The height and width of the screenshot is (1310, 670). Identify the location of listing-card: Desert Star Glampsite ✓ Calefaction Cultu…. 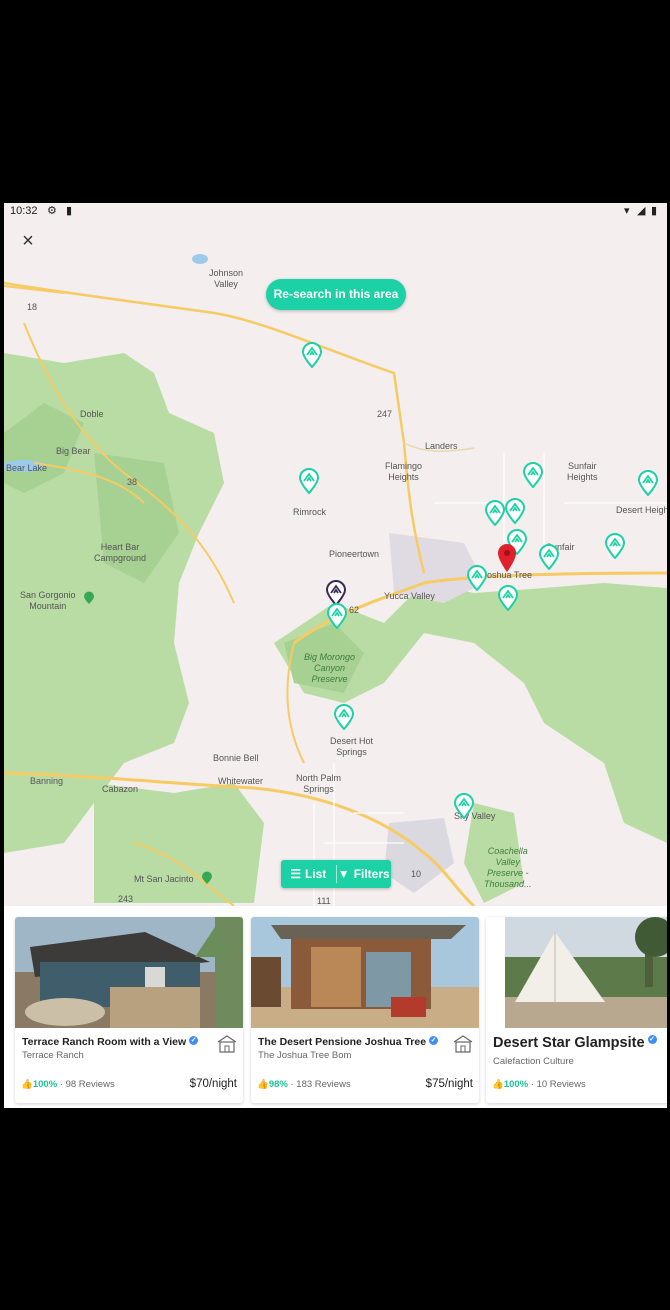
(576, 1010).